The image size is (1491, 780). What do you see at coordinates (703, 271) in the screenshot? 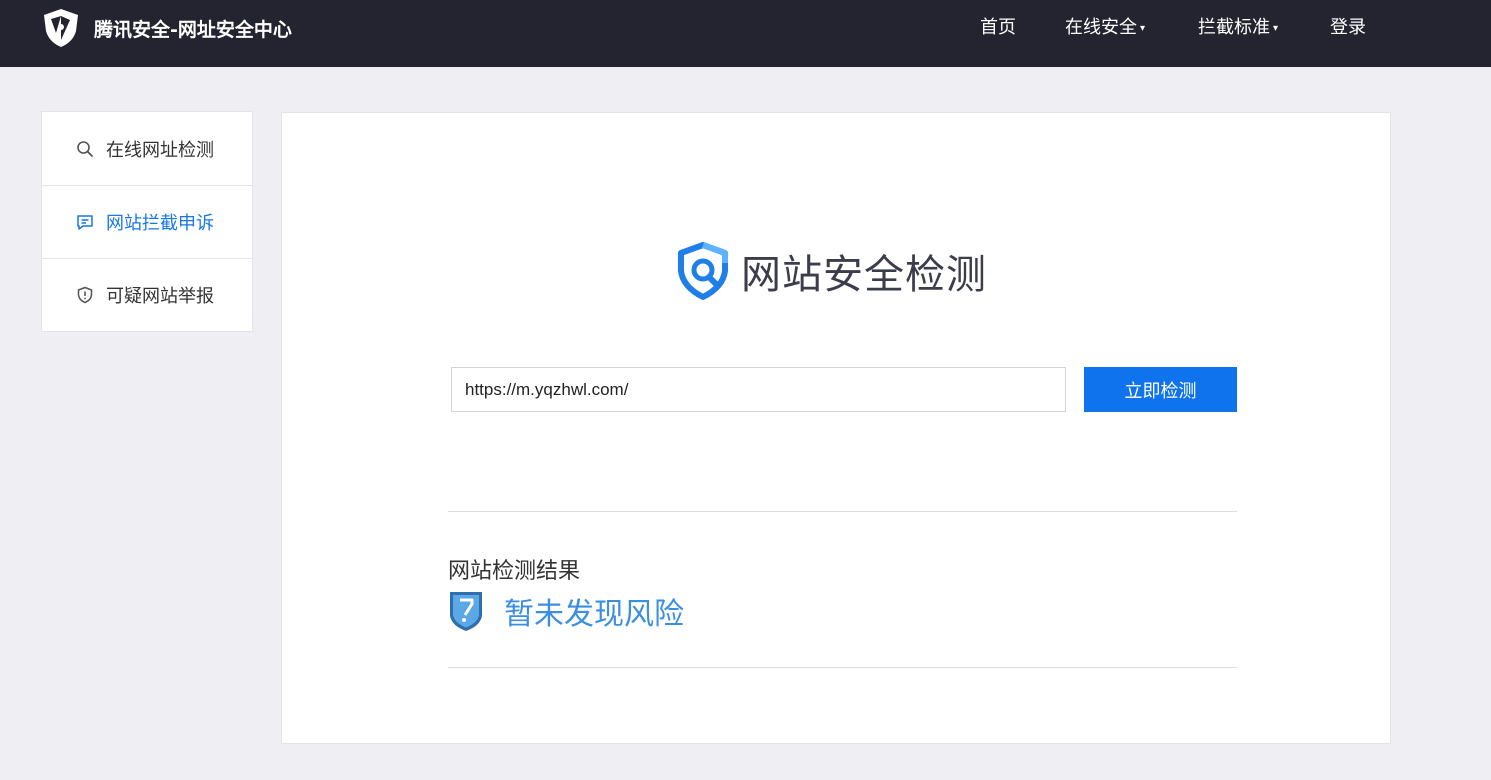
I see `shield-search-icon` at bounding box center [703, 271].